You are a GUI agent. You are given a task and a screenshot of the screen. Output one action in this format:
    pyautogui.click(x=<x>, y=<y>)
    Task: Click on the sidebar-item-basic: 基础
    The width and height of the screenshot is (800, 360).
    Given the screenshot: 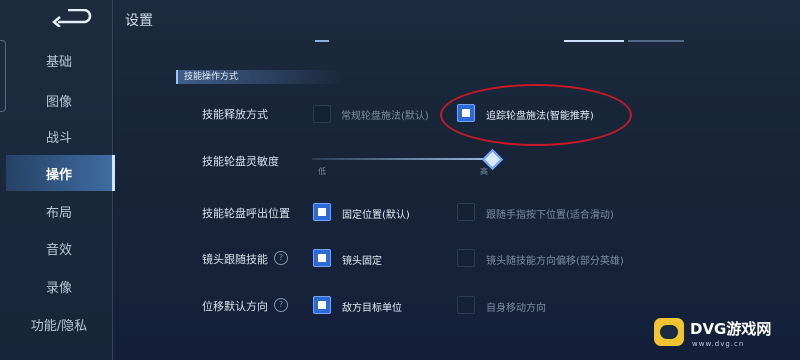 What is the action you would take?
    pyautogui.click(x=59, y=60)
    